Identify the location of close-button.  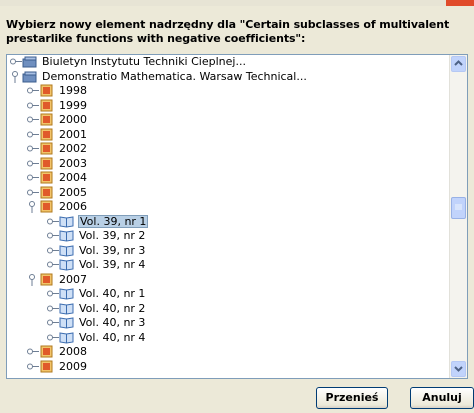
(460, 3).